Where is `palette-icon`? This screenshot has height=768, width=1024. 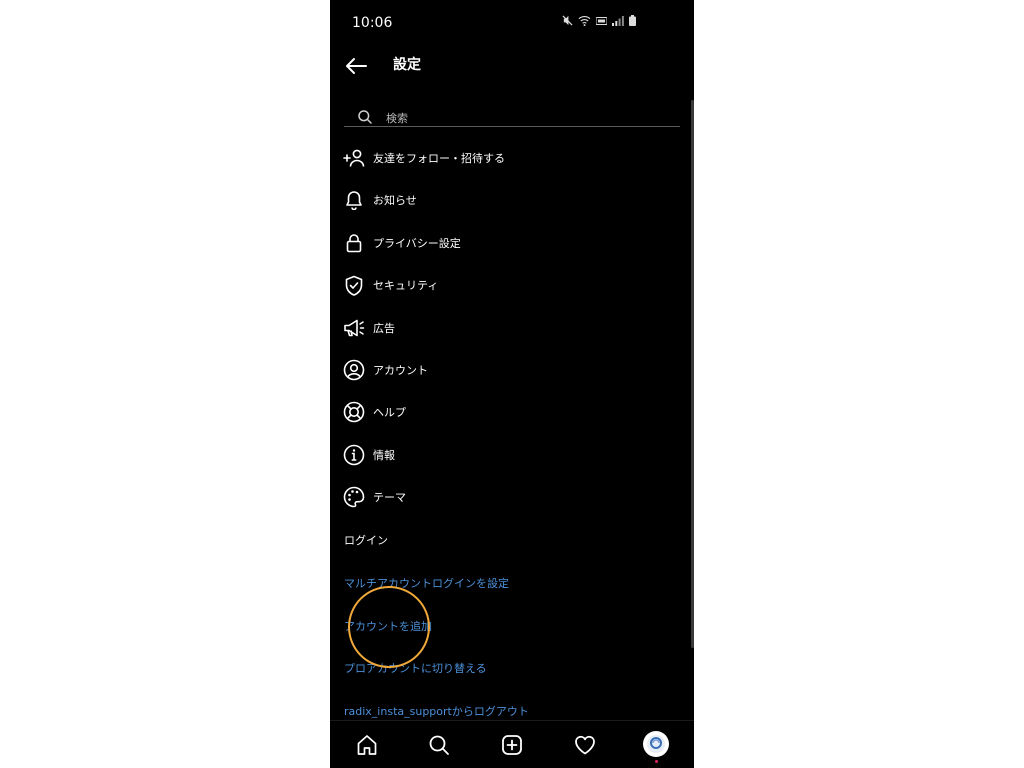 palette-icon is located at coordinates (354, 497).